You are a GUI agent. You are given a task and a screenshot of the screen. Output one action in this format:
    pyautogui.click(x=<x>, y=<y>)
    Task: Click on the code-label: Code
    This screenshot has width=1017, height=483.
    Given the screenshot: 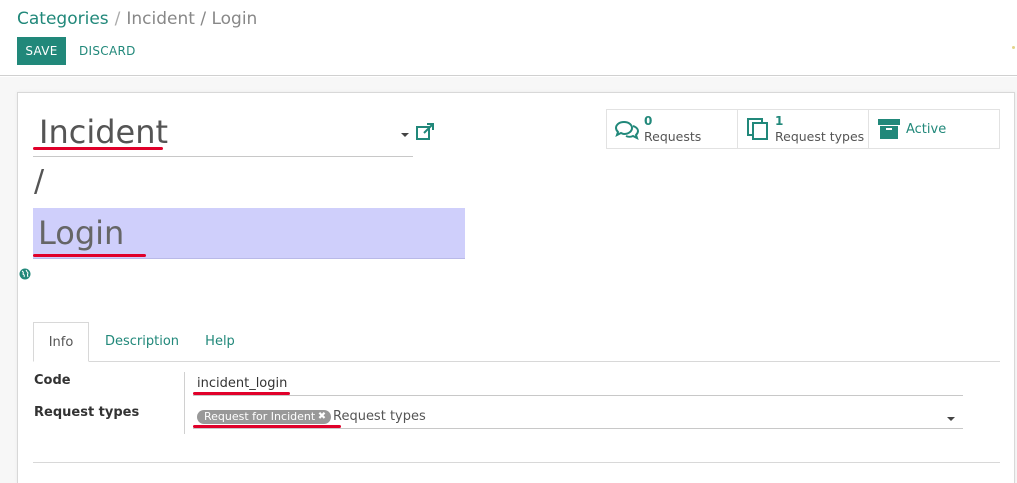 What is the action you would take?
    pyautogui.click(x=52, y=380)
    